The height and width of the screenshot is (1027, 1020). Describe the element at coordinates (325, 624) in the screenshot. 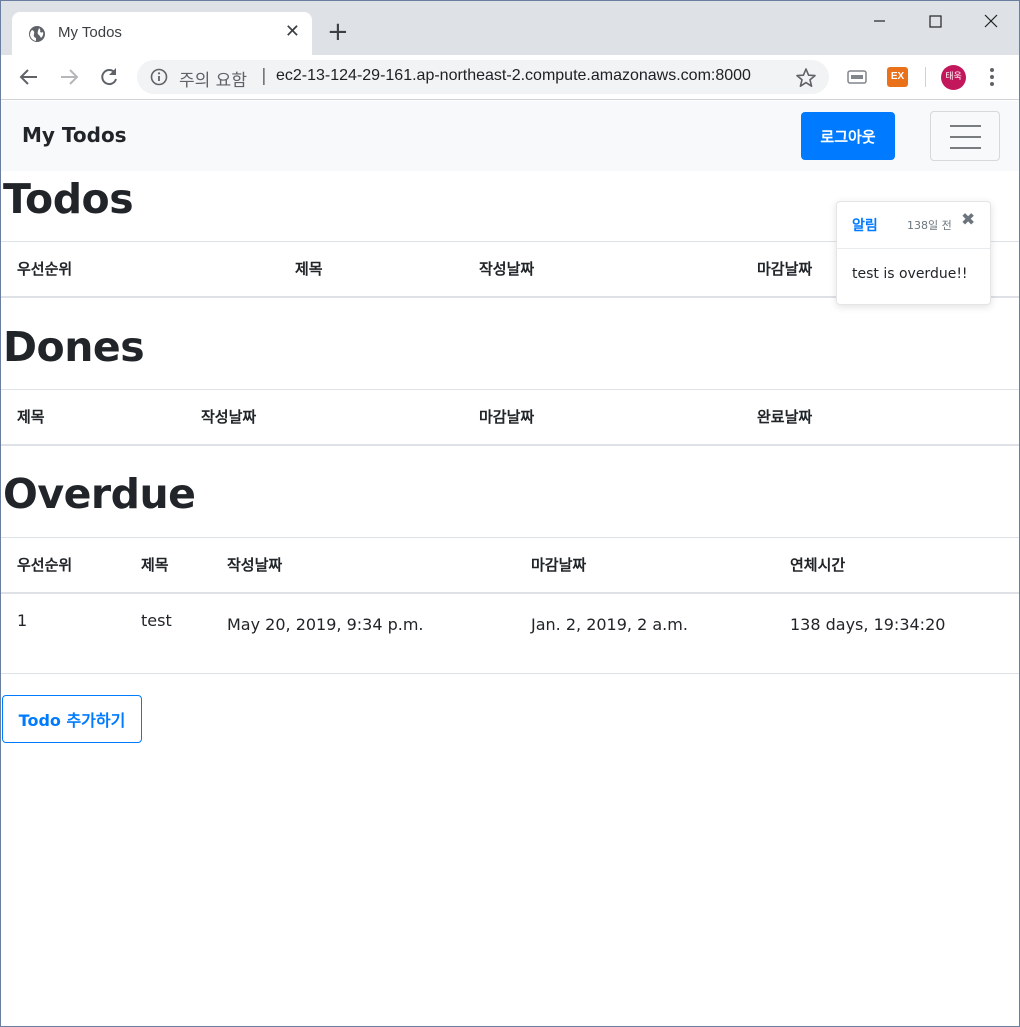

I see `cell-created: May 20, 2019, 9:34 p.m.` at that location.